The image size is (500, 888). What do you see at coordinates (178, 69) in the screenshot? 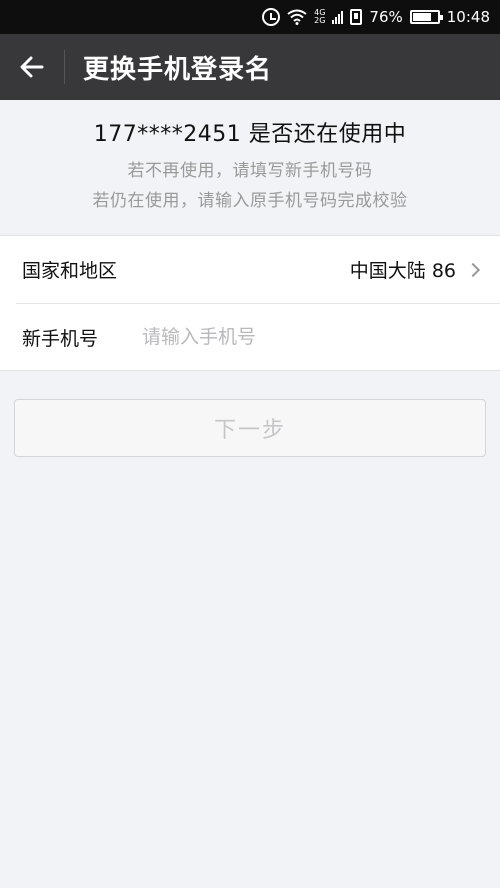
I see `page-title: 更换手机登录名` at bounding box center [178, 69].